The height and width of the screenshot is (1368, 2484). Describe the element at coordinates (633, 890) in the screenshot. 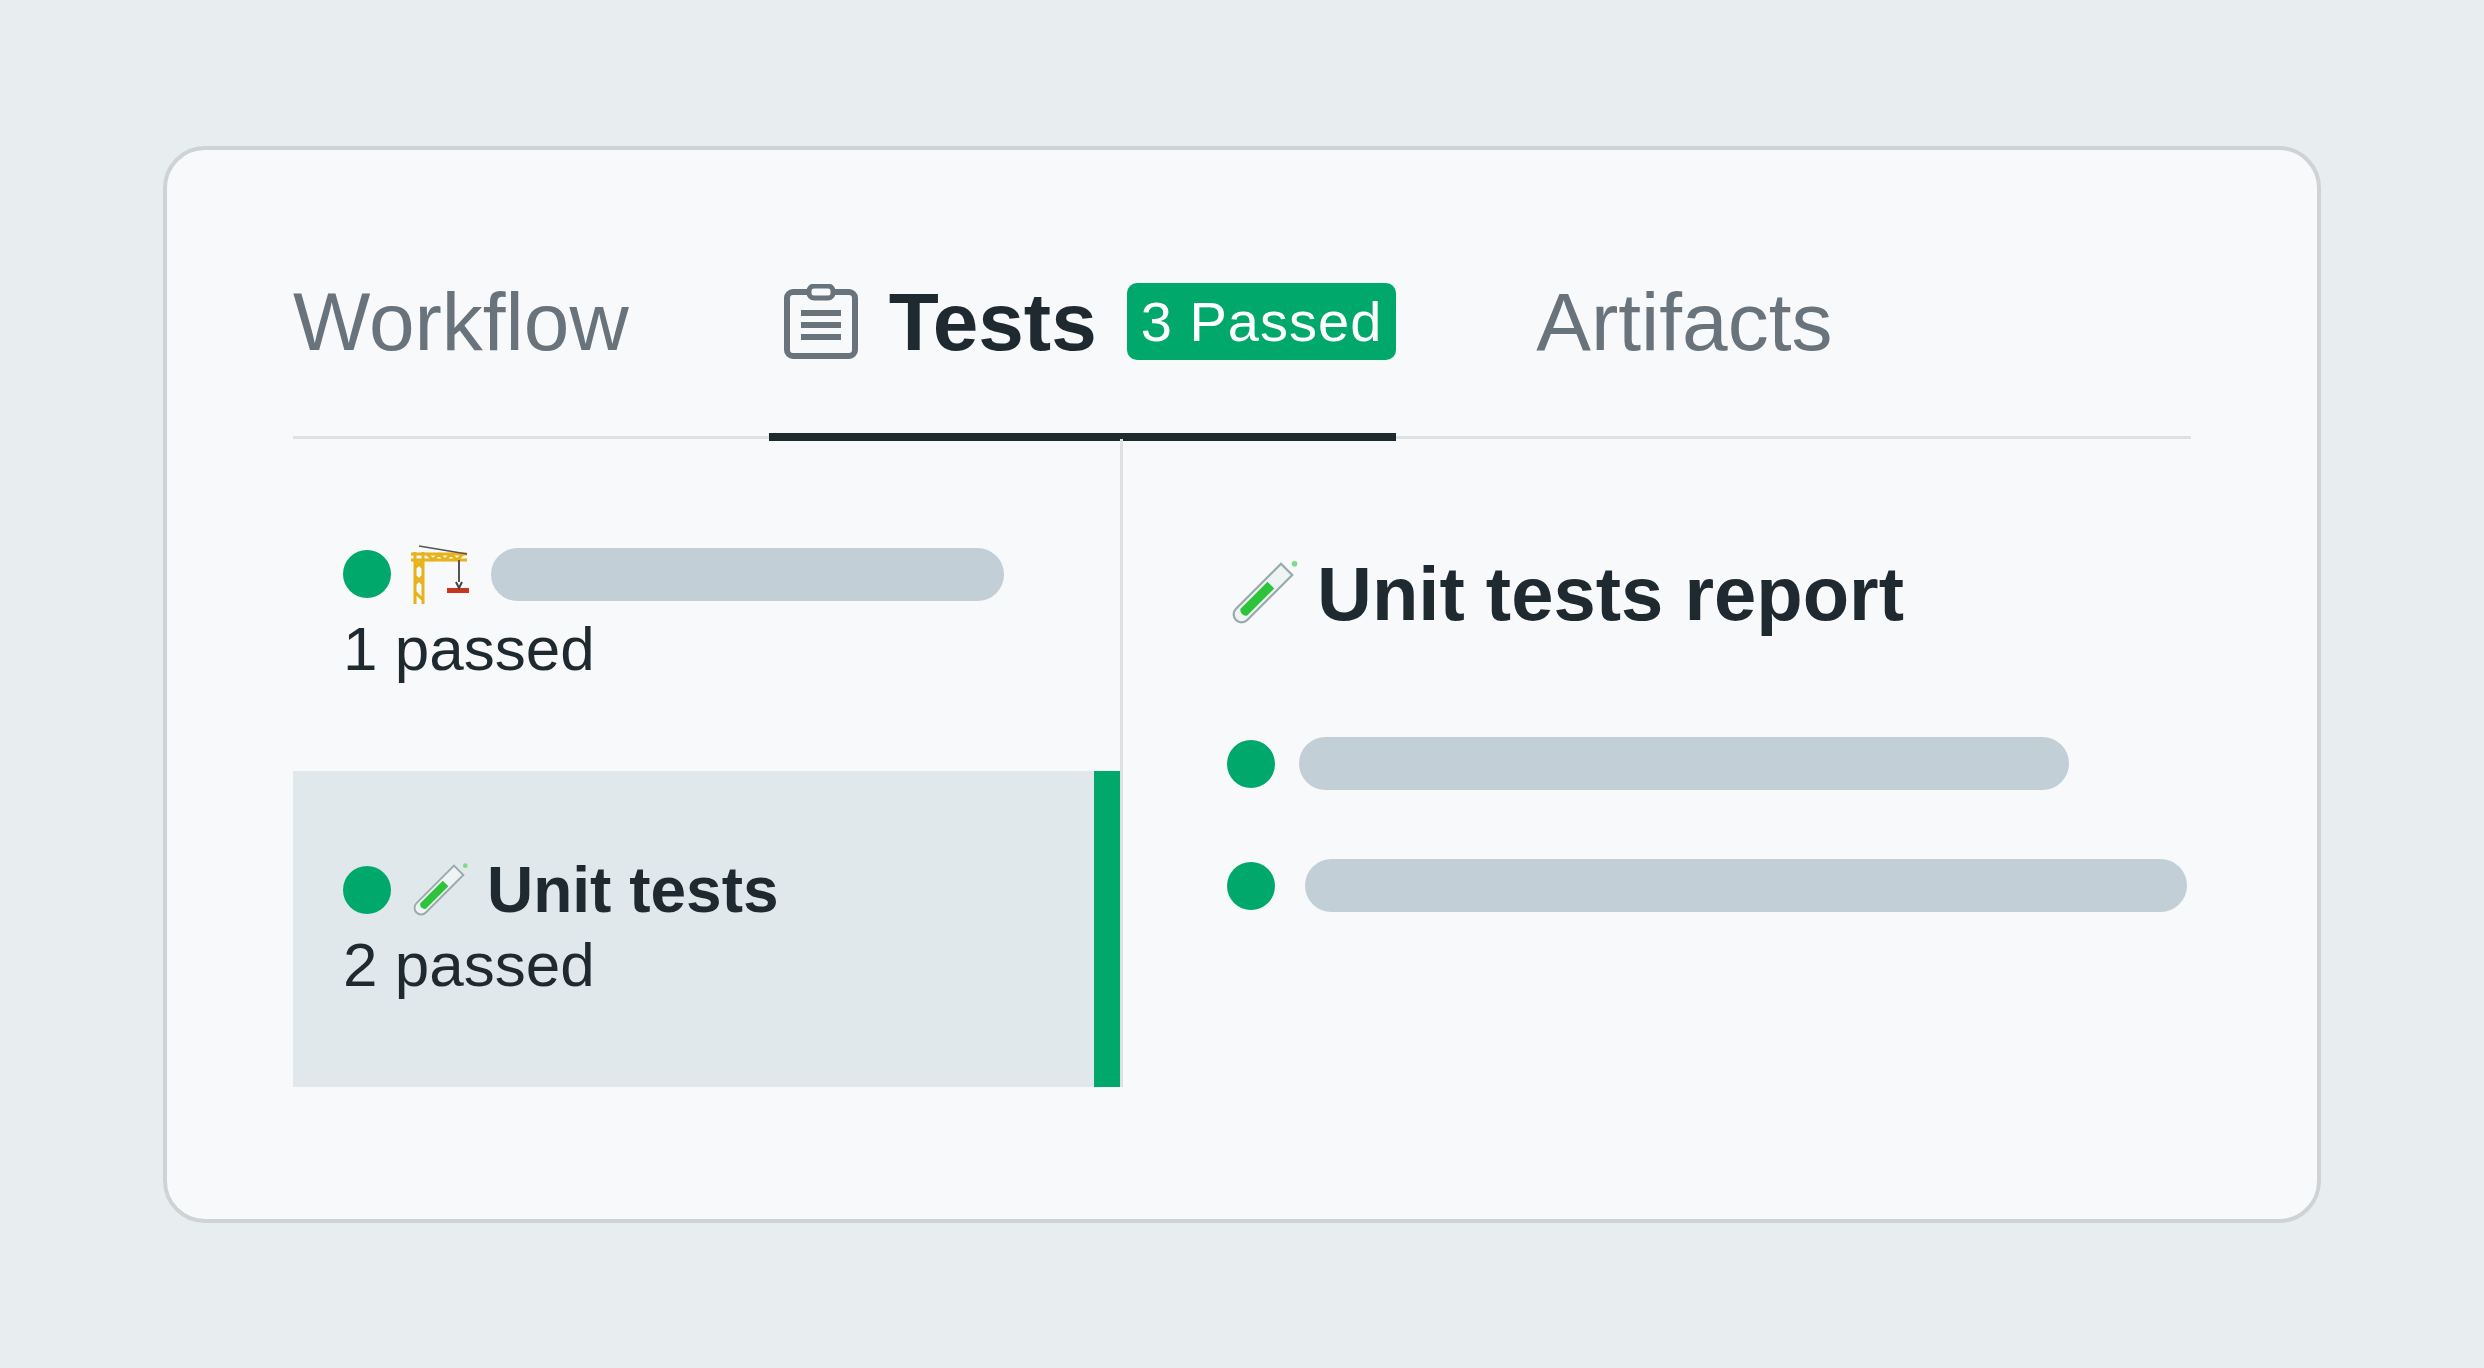

I see `suite-title: Unit tests` at that location.